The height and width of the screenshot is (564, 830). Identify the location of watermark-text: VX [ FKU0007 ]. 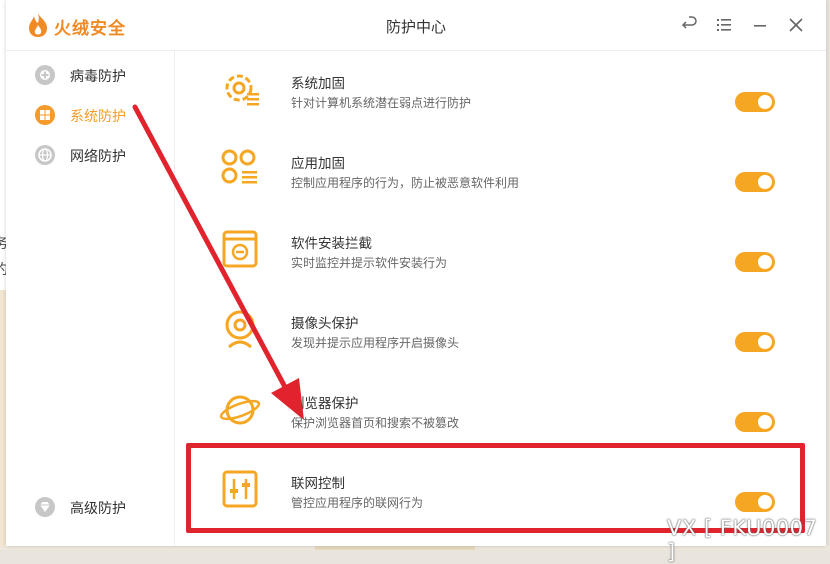
(742, 540).